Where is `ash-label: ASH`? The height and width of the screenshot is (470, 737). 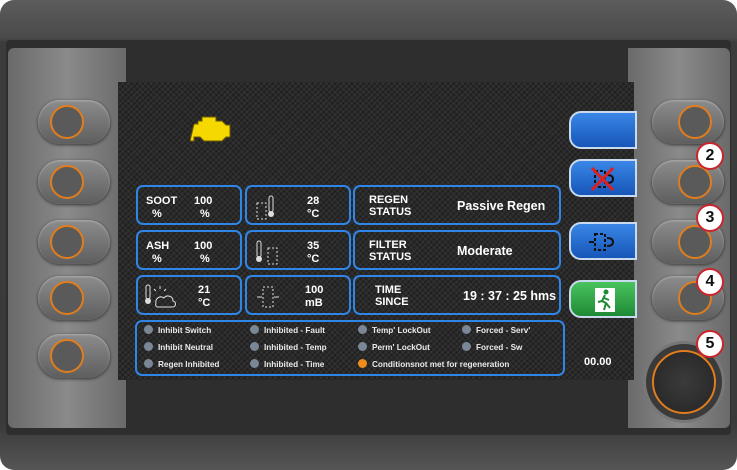
ash-label: ASH is located at coordinates (158, 246).